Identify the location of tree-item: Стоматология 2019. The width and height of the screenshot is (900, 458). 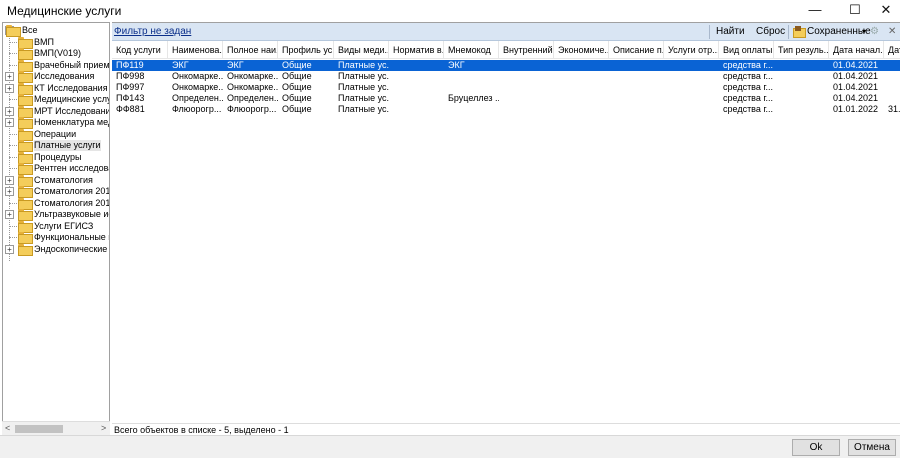
(57, 203).